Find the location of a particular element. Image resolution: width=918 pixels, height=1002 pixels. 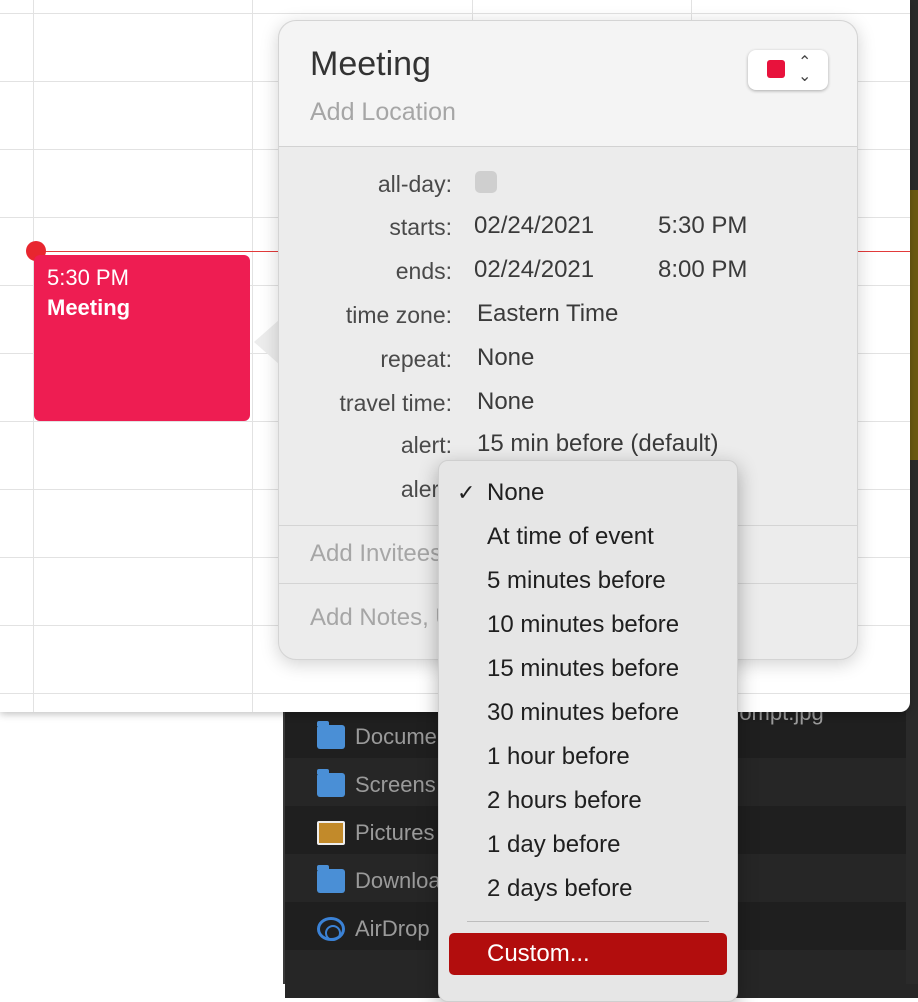

timezone-label: time zone: is located at coordinates (398, 315).